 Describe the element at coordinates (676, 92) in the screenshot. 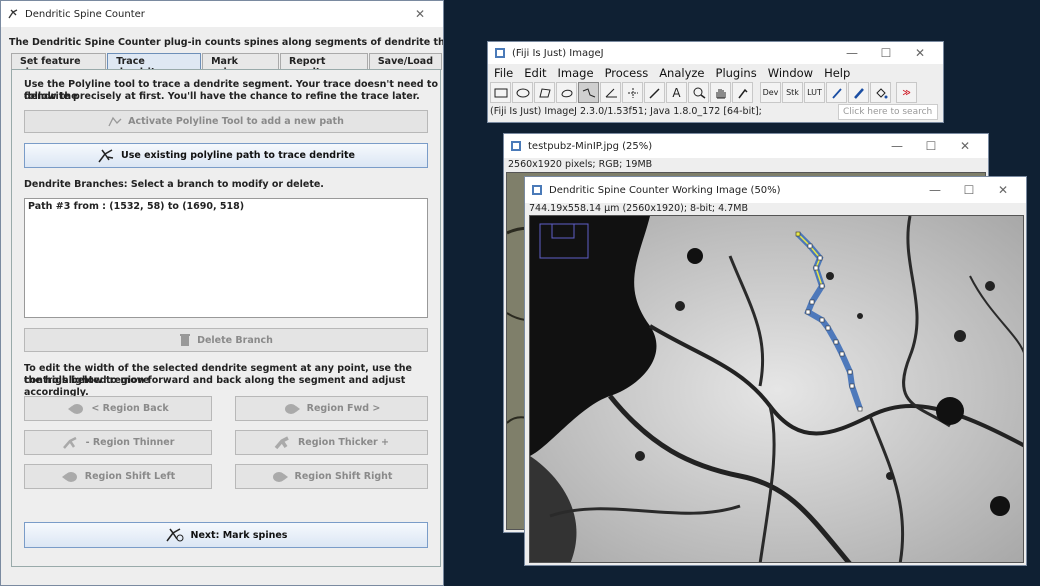

I see `text-tool-icon: A` at that location.